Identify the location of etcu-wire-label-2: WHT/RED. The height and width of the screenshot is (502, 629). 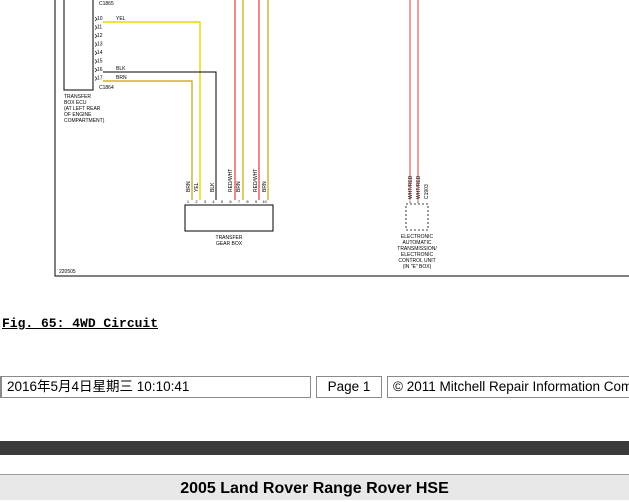
(419, 187).